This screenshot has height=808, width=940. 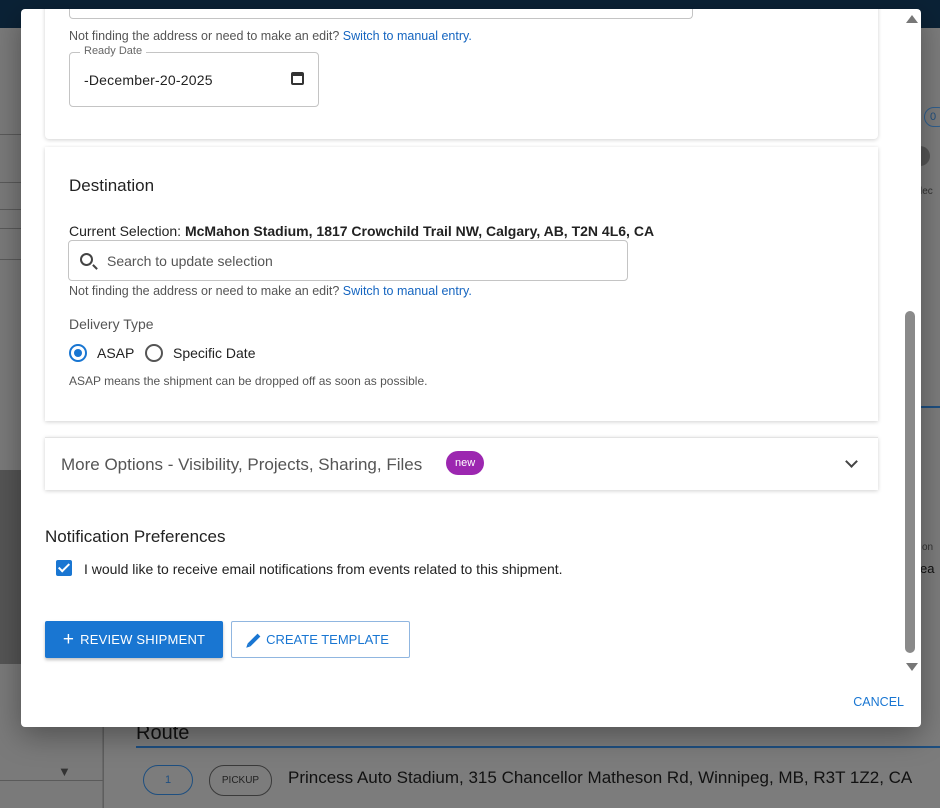 I want to click on destination-title: Destination, so click(x=112, y=185).